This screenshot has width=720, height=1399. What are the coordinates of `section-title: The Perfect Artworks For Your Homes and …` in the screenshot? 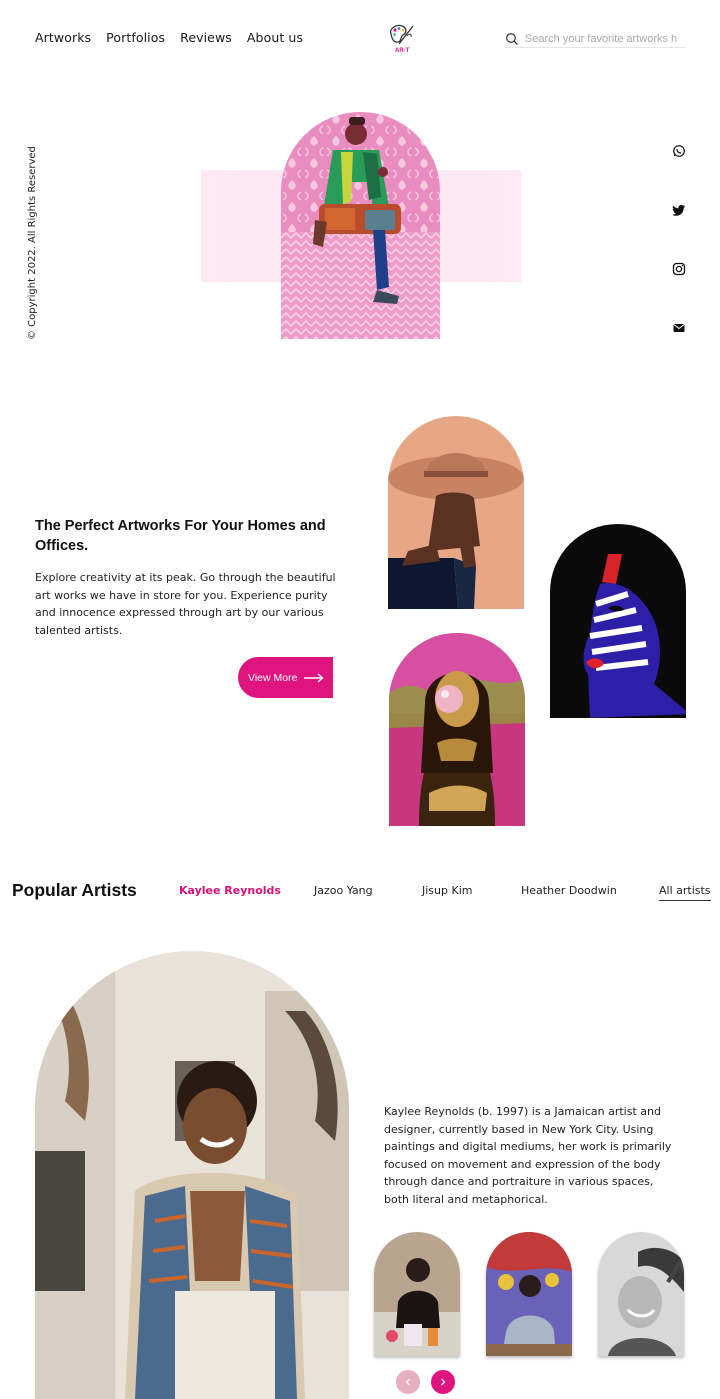 It's located at (180, 536).